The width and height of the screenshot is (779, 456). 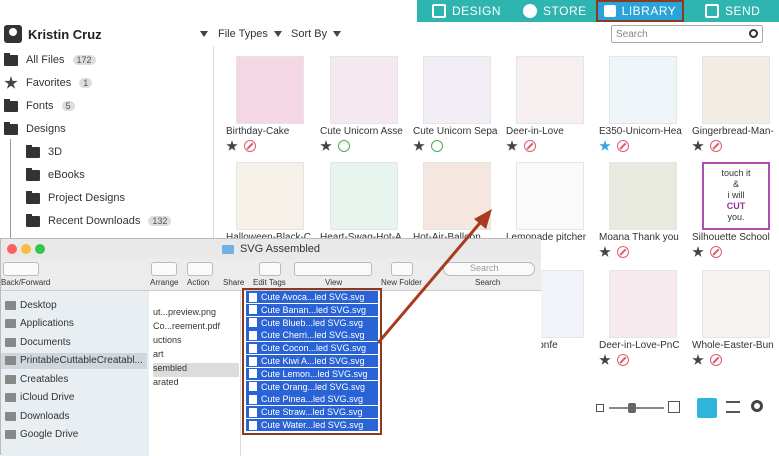 I want to click on finder-sidebar-item: Applications, so click(x=39, y=324).